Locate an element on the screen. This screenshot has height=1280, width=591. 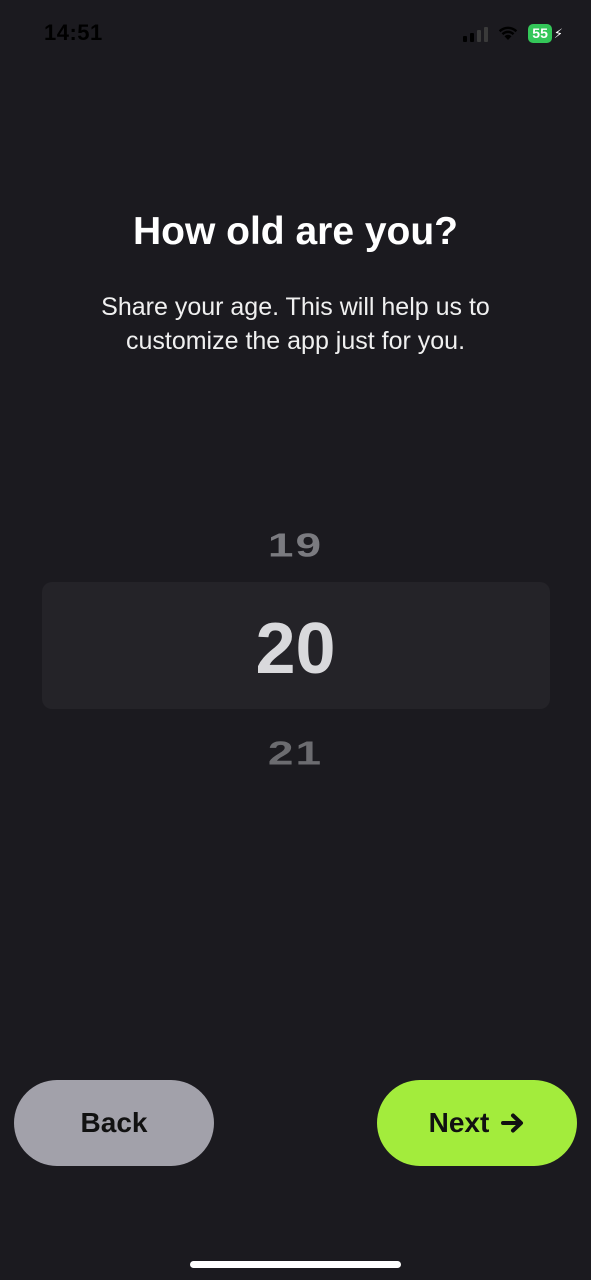
charging-bolt-icon: ⚡ is located at coordinates (558, 33).